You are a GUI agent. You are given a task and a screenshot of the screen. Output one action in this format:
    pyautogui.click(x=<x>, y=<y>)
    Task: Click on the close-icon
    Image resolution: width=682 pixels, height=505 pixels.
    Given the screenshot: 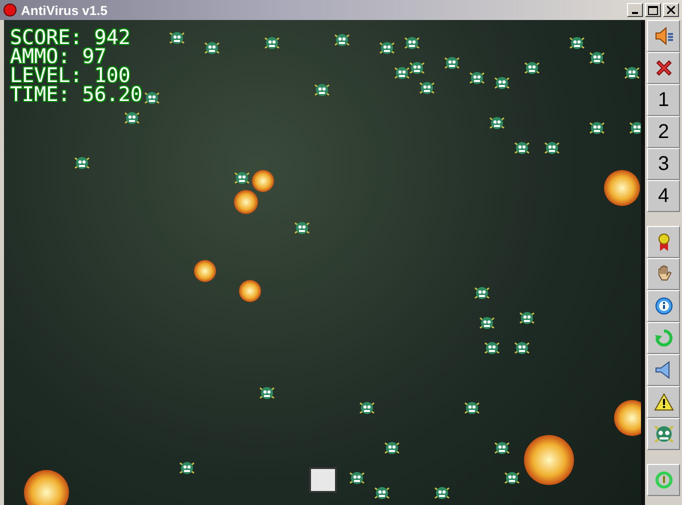 What is the action you would take?
    pyautogui.click(x=671, y=10)
    